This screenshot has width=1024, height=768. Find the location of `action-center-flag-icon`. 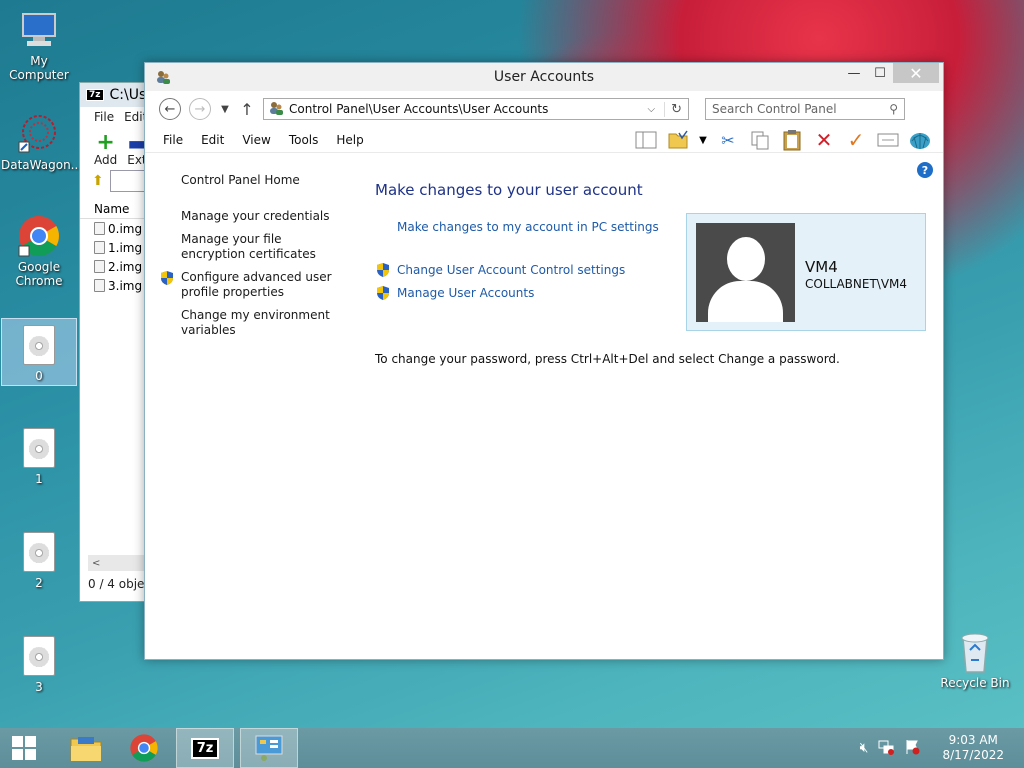

action-center-flag-icon is located at coordinates (912, 748).